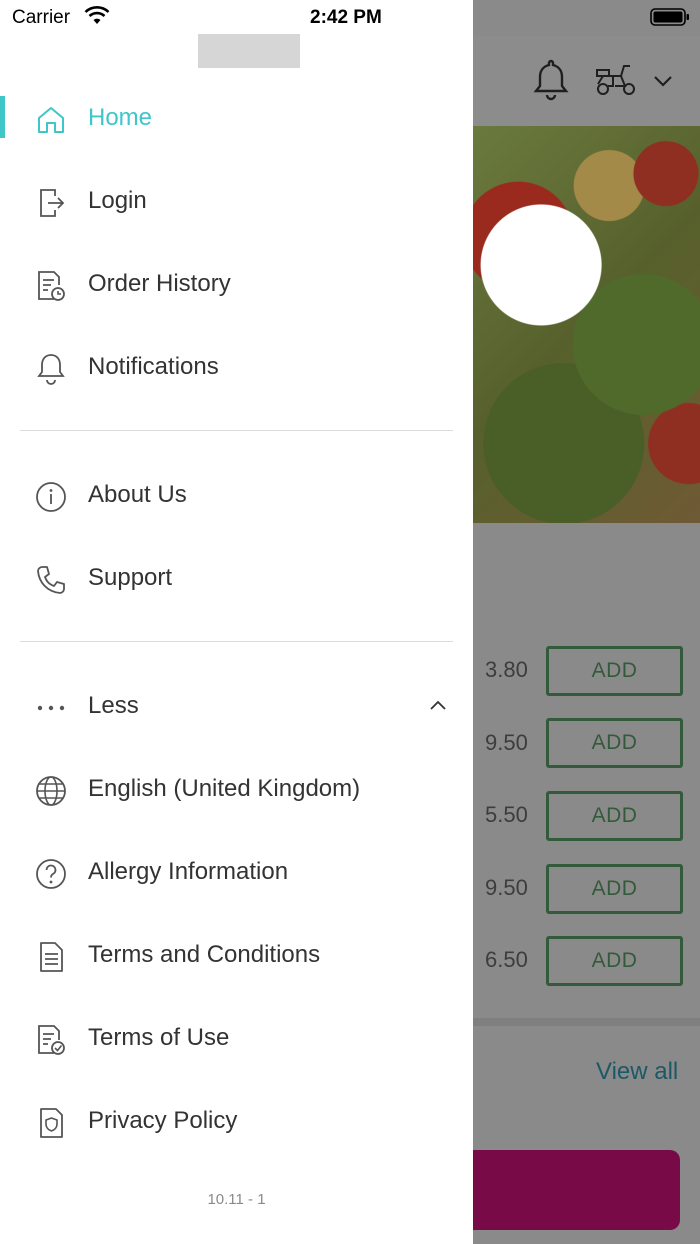 This screenshot has width=700, height=1244. What do you see at coordinates (51, 874) in the screenshot?
I see `question-circle-icon` at bounding box center [51, 874].